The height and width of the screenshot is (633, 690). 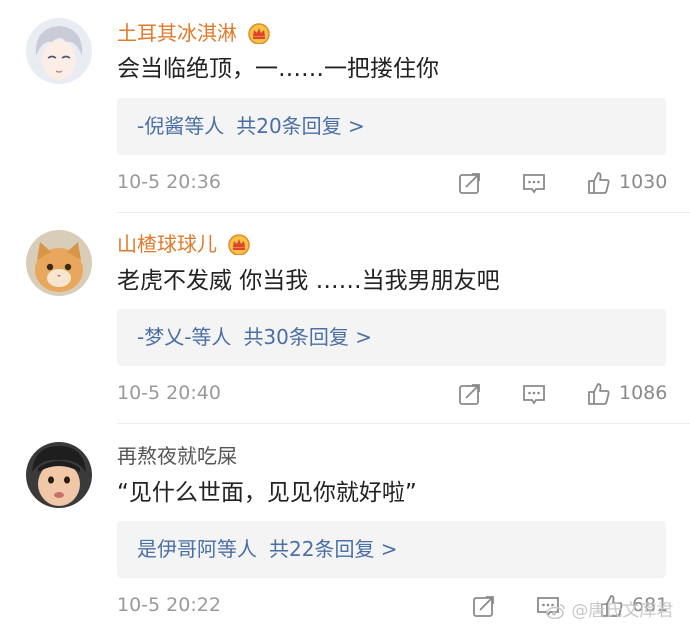 I want to click on reply-preview: 是伊哥阿等人 共22条回复 >, so click(x=391, y=549).